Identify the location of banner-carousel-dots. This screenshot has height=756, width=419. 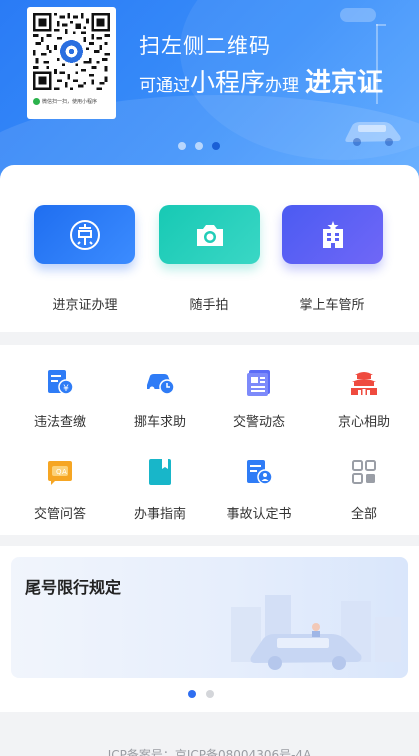
(199, 146).